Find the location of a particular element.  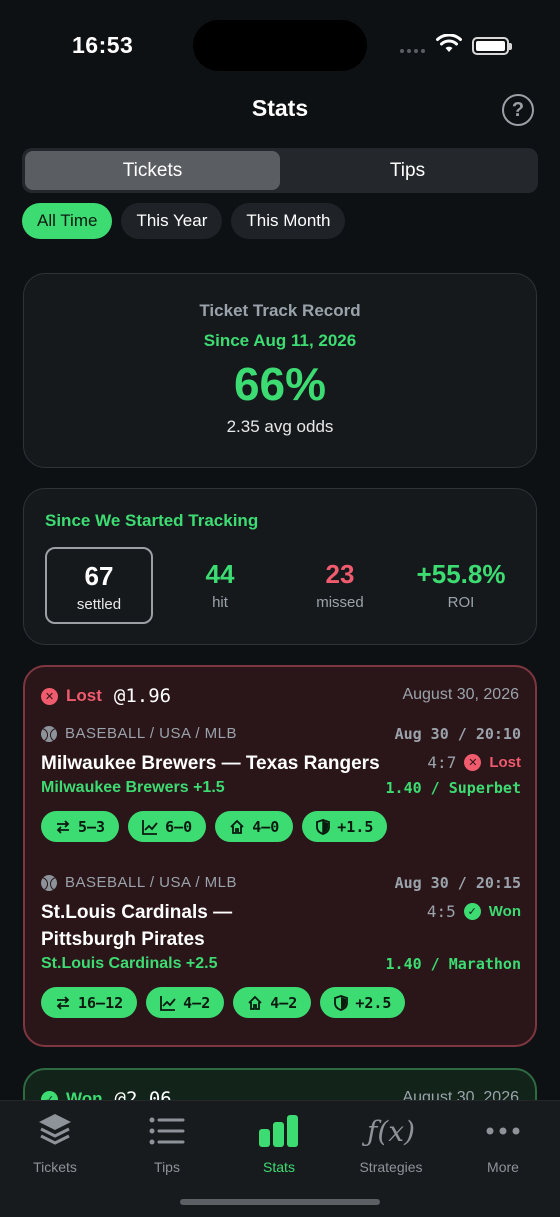

leg-score: 4:5 ✓ Won is located at coordinates (474, 911).